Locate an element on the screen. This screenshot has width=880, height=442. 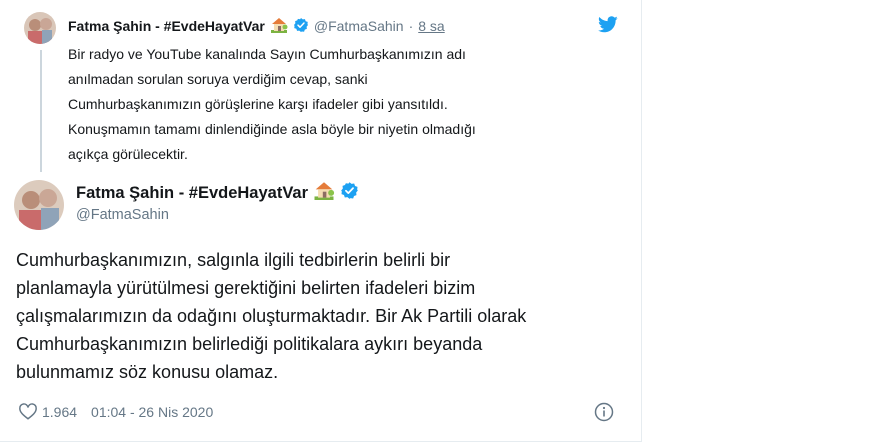
thread-connector-line is located at coordinates (41, 111).